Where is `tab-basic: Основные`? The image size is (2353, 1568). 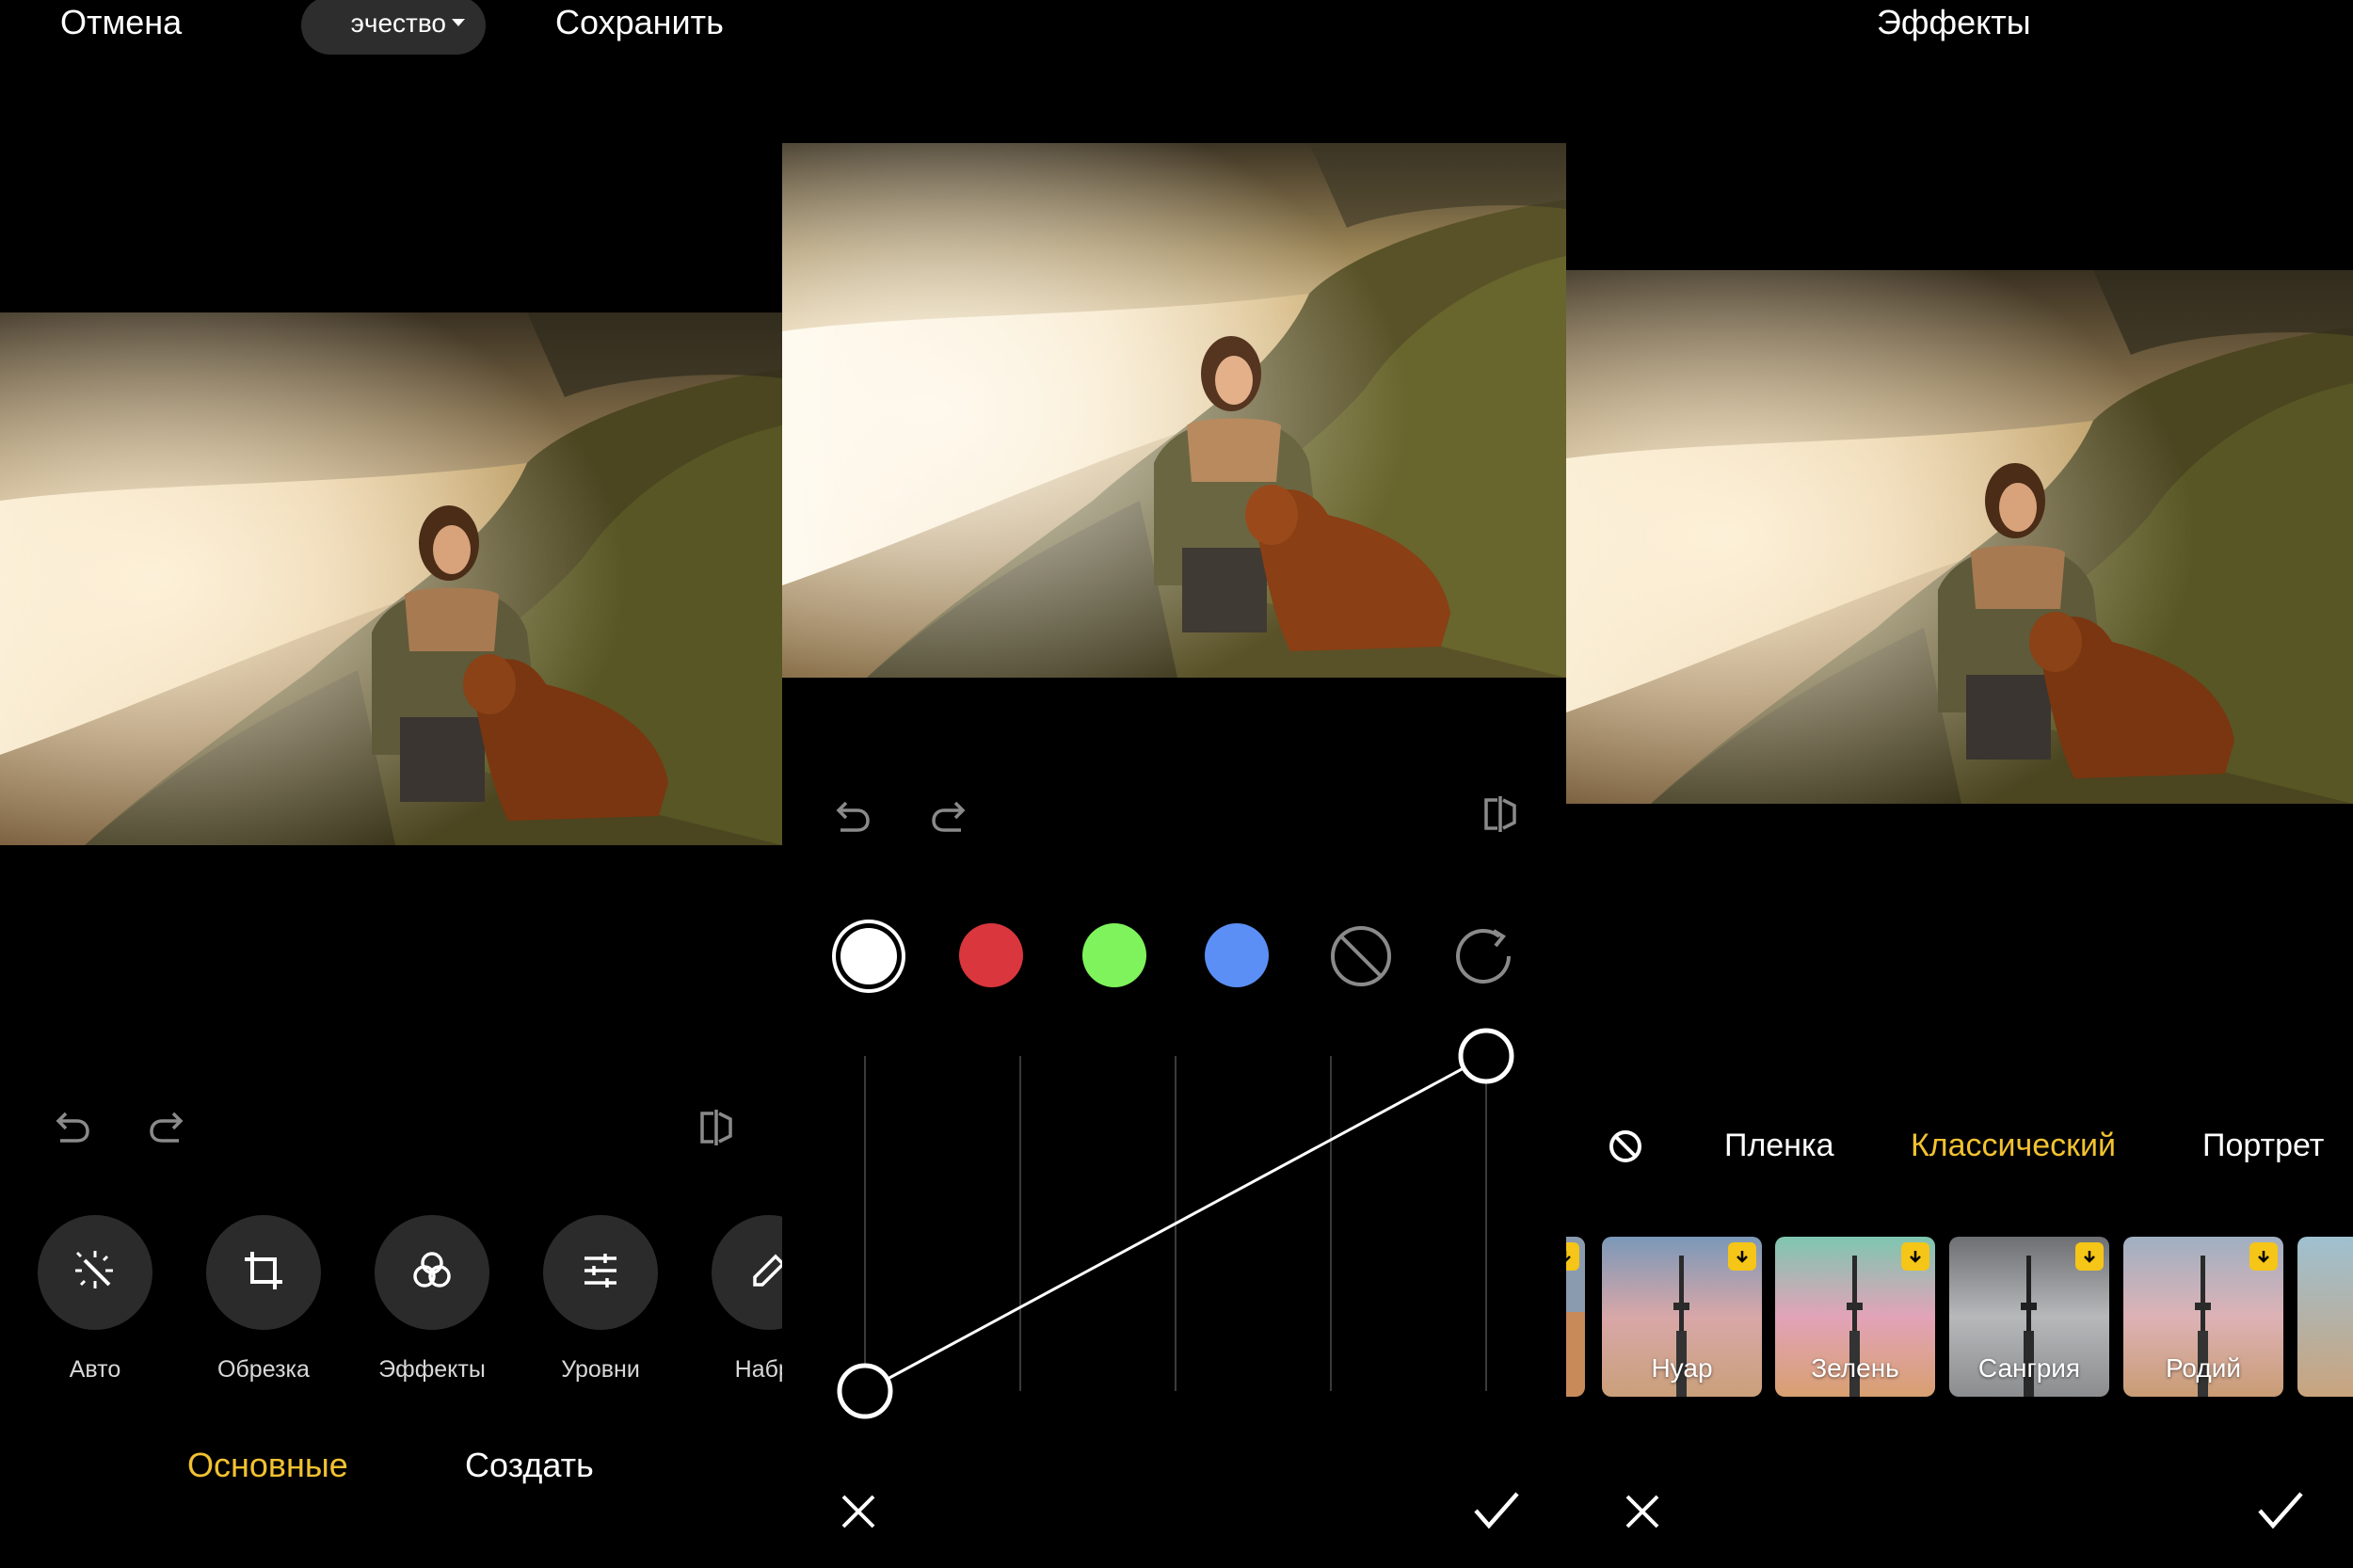
tab-basic: Основные is located at coordinates (267, 1465).